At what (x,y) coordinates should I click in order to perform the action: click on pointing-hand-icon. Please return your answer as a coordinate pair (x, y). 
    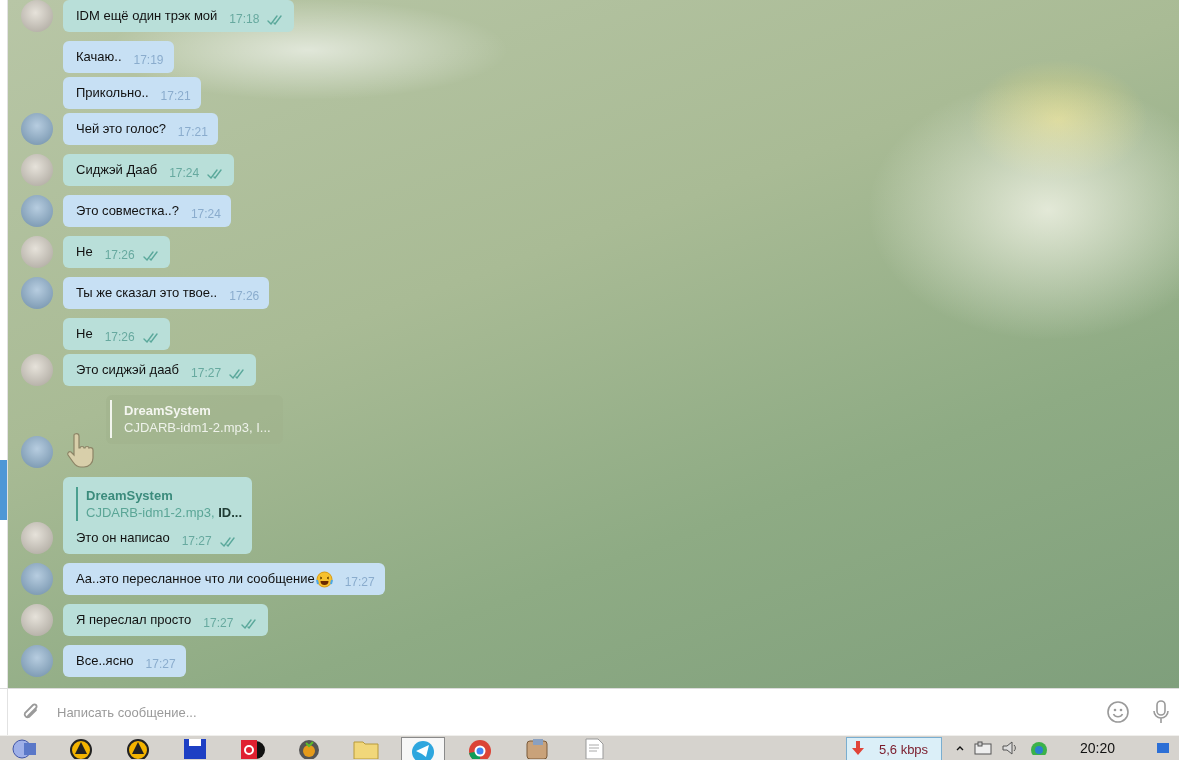
    Looking at the image, I should click on (80, 450).